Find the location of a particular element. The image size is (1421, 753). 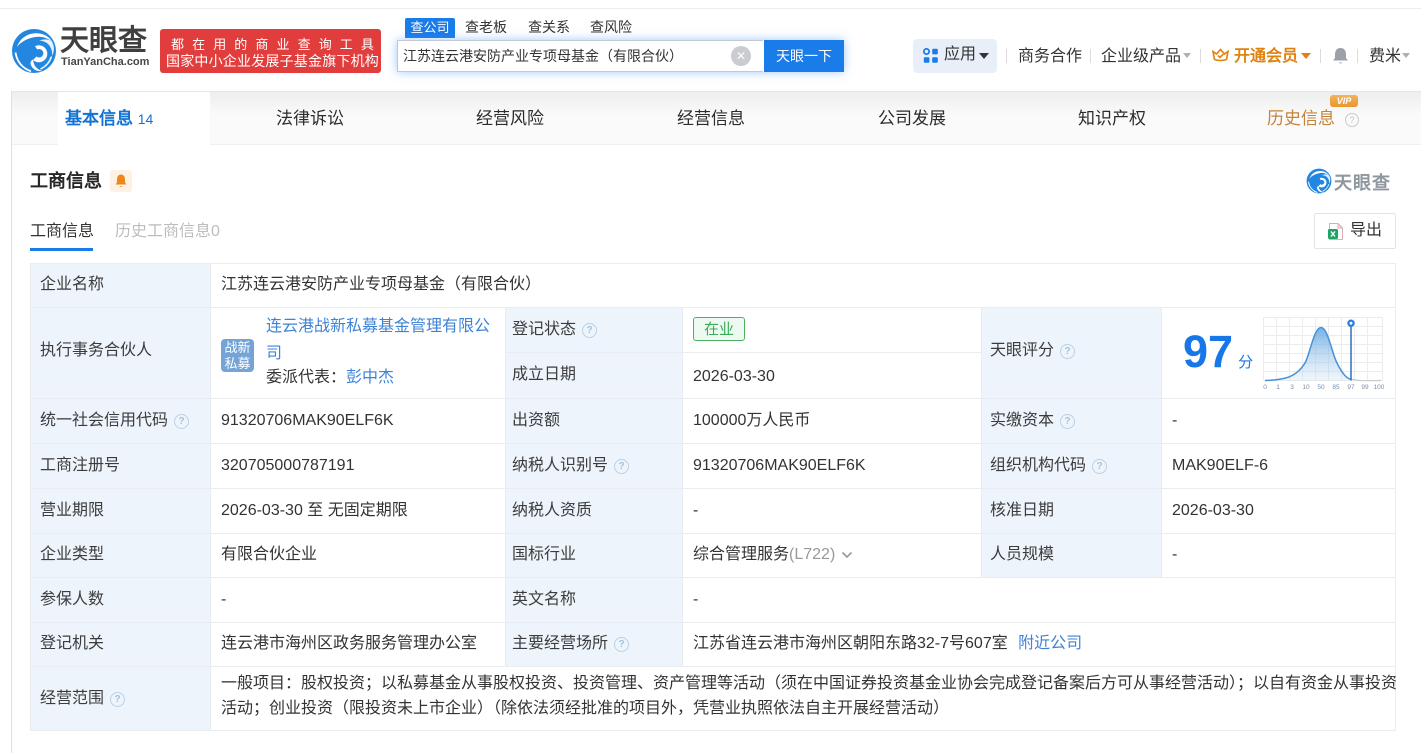

svg-text: 97 is located at coordinates (1351, 387).